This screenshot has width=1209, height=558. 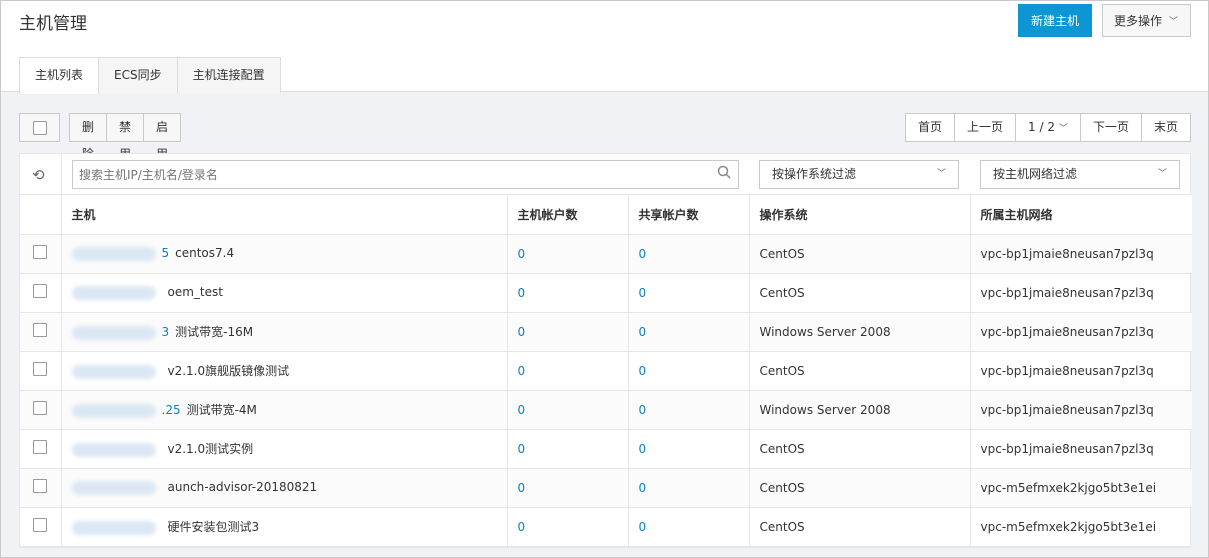 What do you see at coordinates (40, 215) in the screenshot?
I see `header-checkbox-cell` at bounding box center [40, 215].